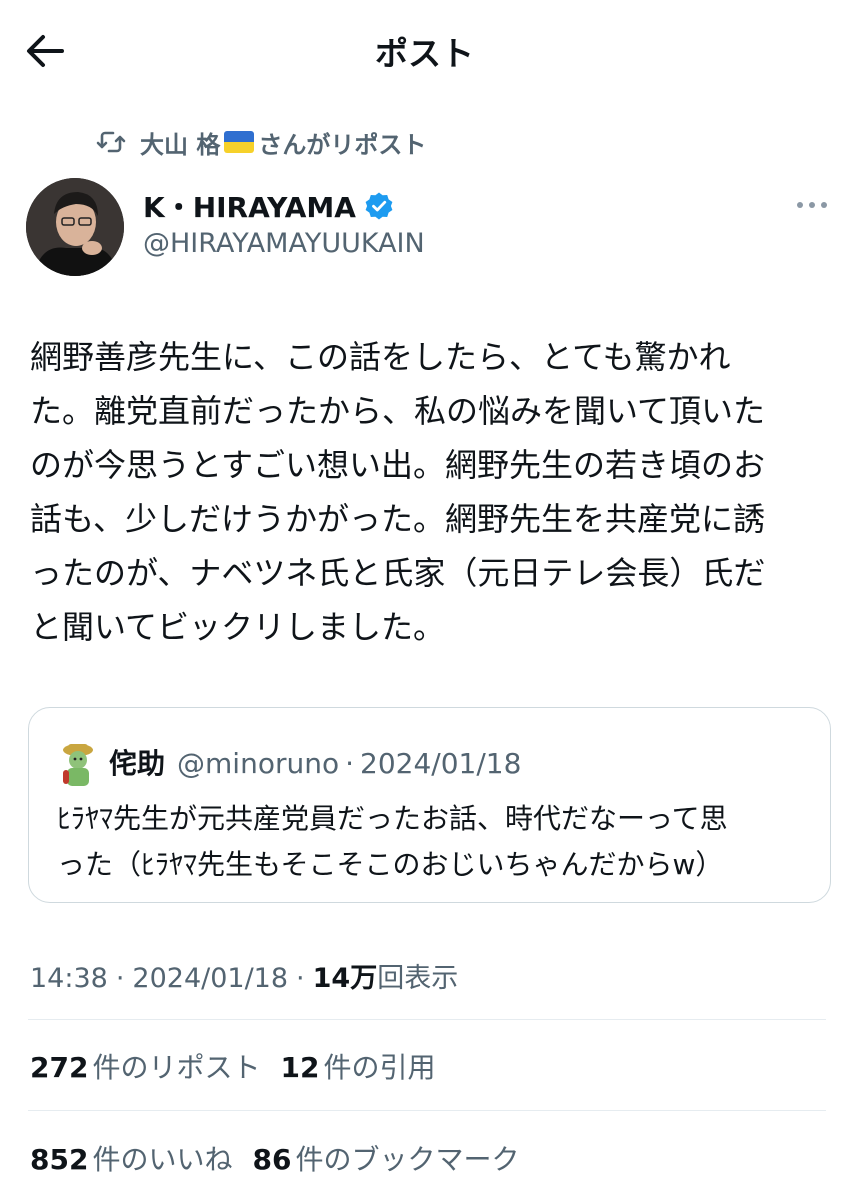  Describe the element at coordinates (398, 573) in the screenshot. I see `tweet-line: ったのが、ナベツネ氏と氏家（元日テレ会長）氏だ` at that location.